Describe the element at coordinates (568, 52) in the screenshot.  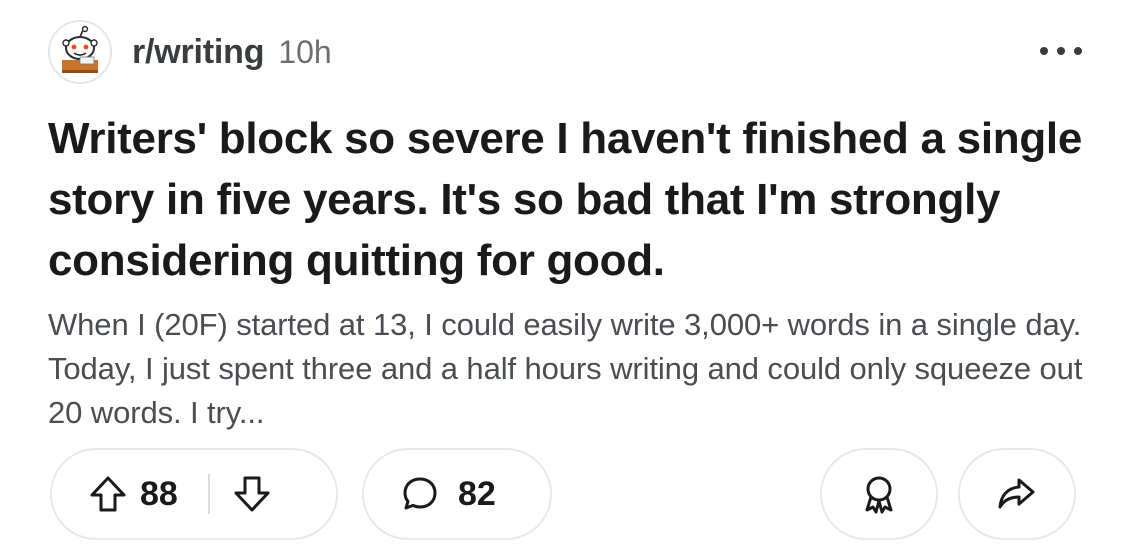
I see `post-header: r/writing 10h` at that location.